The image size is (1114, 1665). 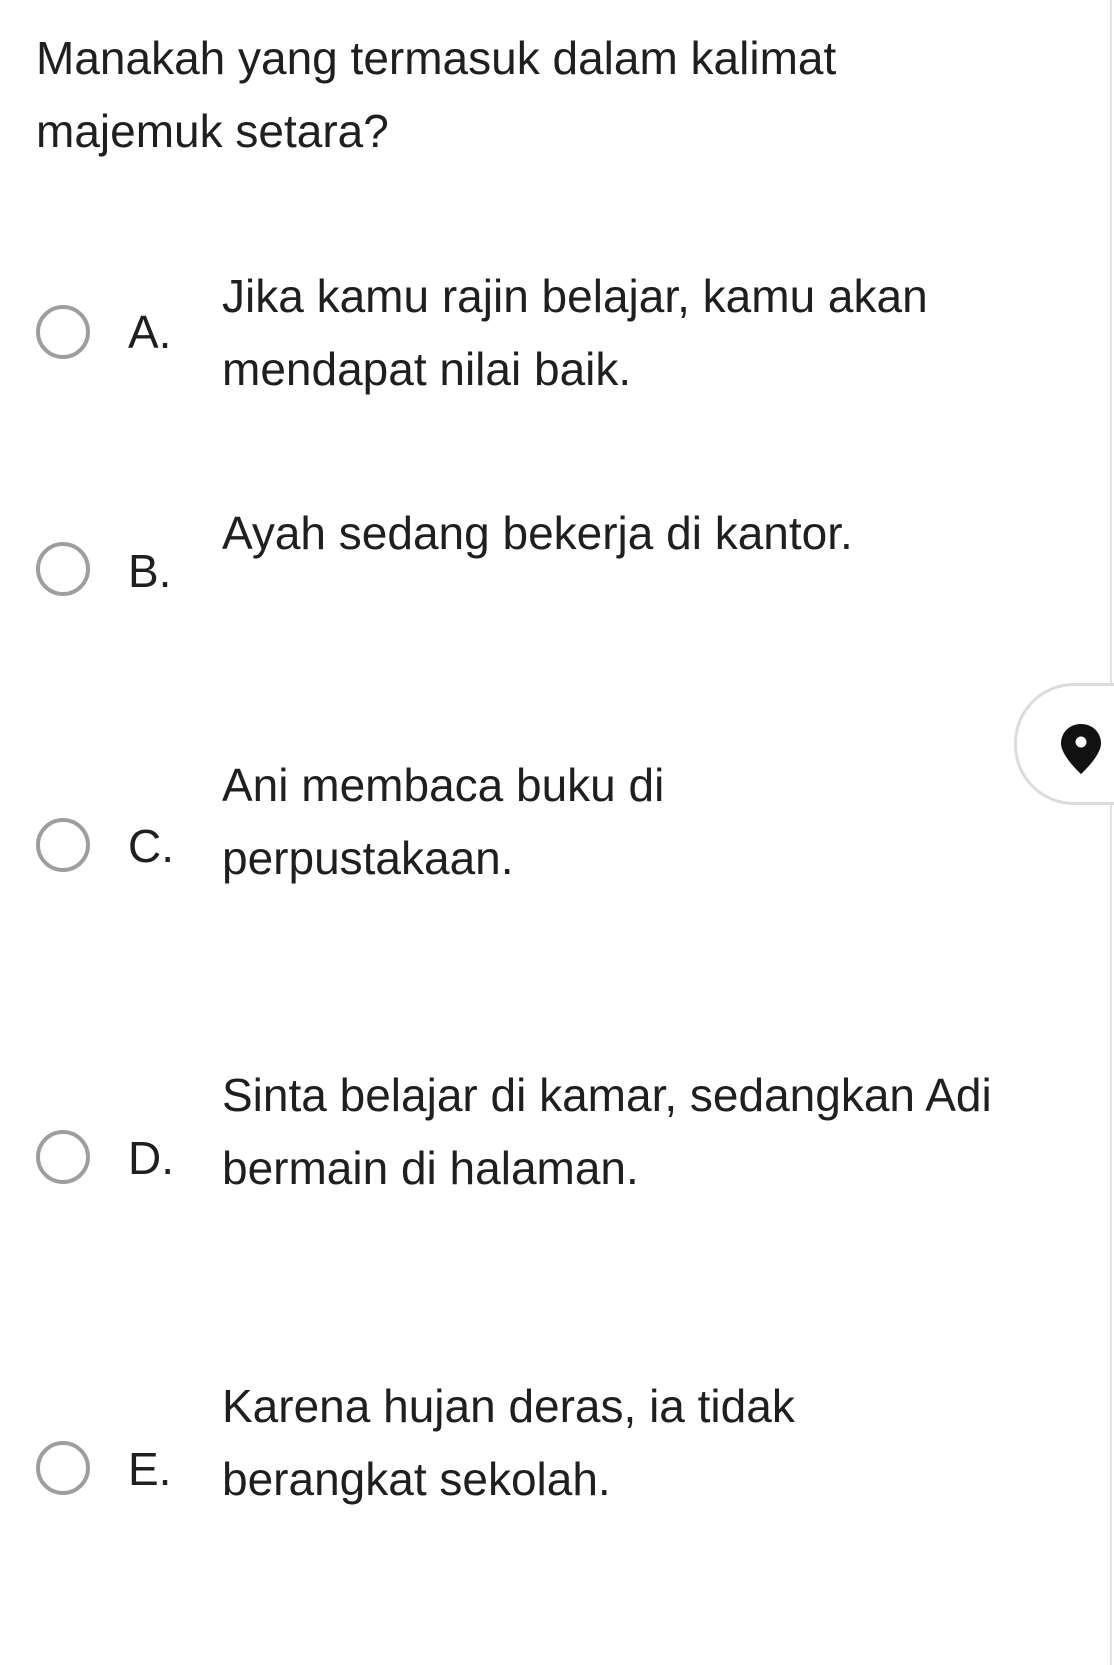 What do you see at coordinates (443, 821) in the screenshot?
I see `option-text-c: Ani membaca buku di perpustakaan.` at bounding box center [443, 821].